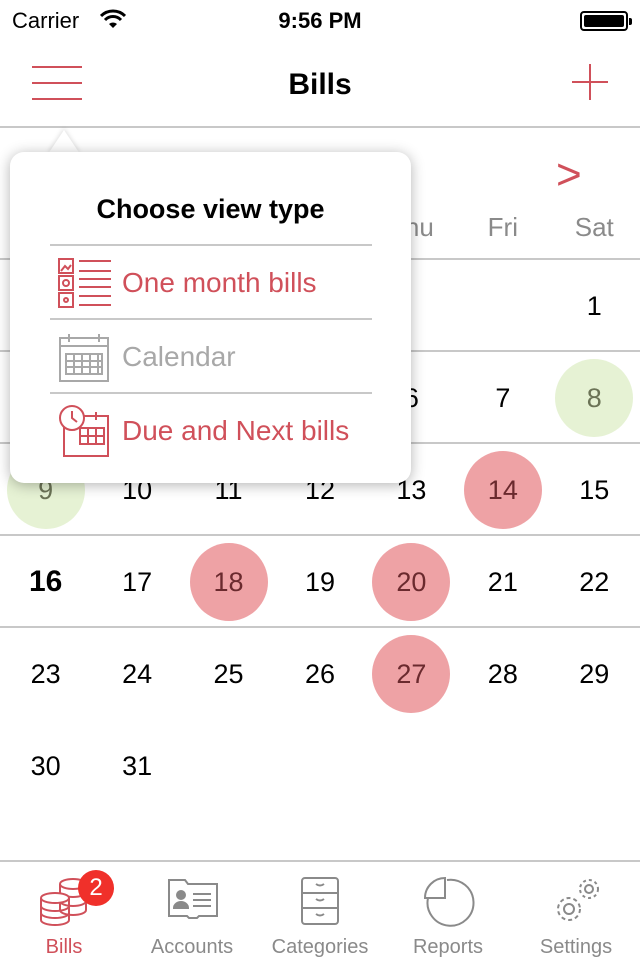  I want to click on day-number: 22, so click(594, 581).